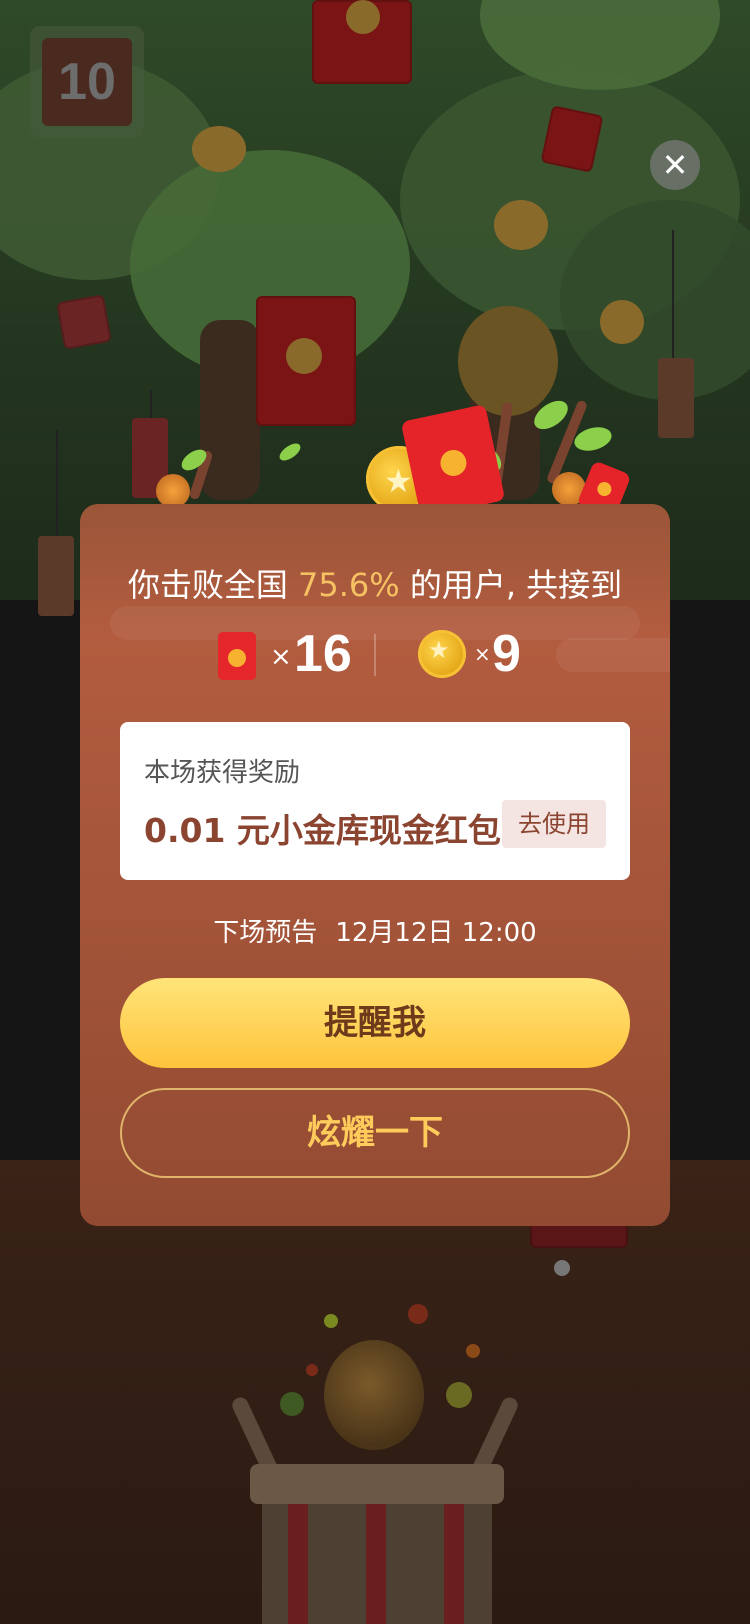 The height and width of the screenshot is (1624, 750). I want to click on stats-divider, so click(375, 655).